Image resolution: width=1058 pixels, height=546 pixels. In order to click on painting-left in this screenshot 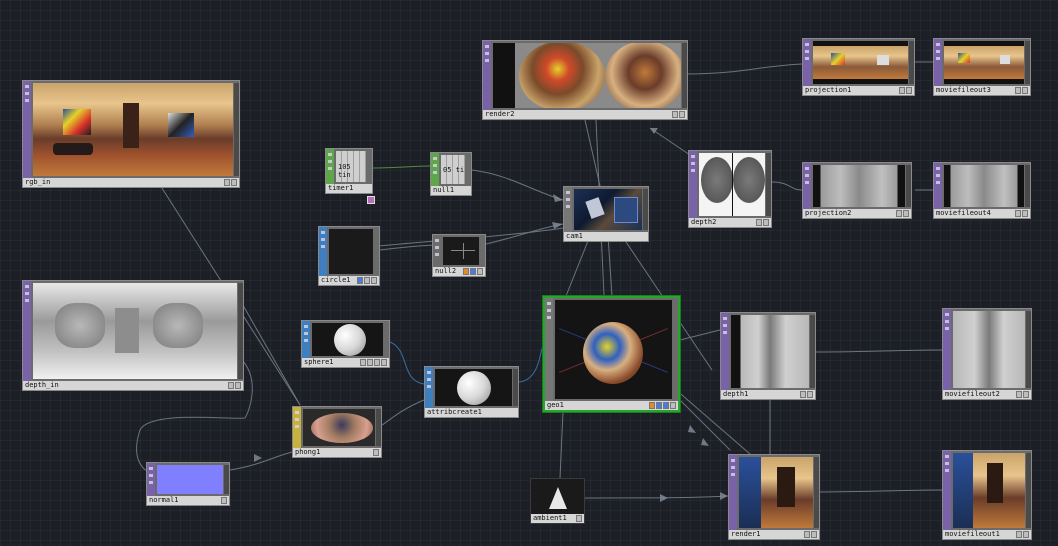, I will do `click(77, 122)`.